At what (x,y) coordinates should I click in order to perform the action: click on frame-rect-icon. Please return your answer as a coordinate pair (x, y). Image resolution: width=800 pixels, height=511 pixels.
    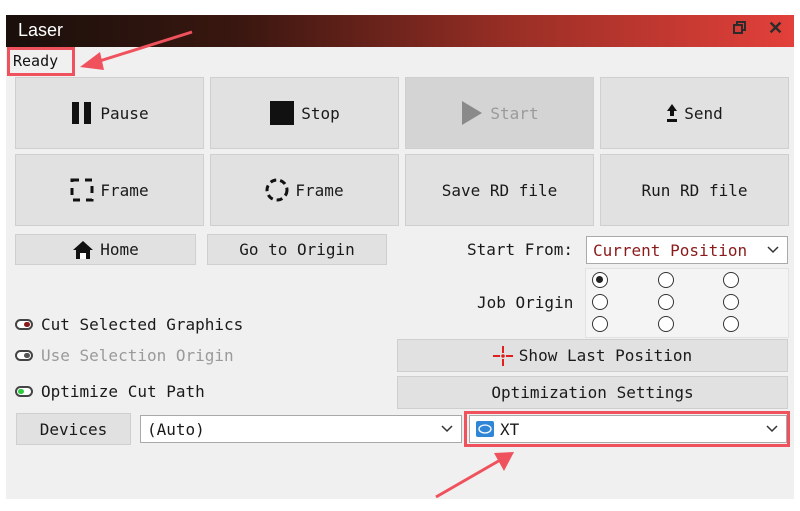
    Looking at the image, I should click on (82, 190).